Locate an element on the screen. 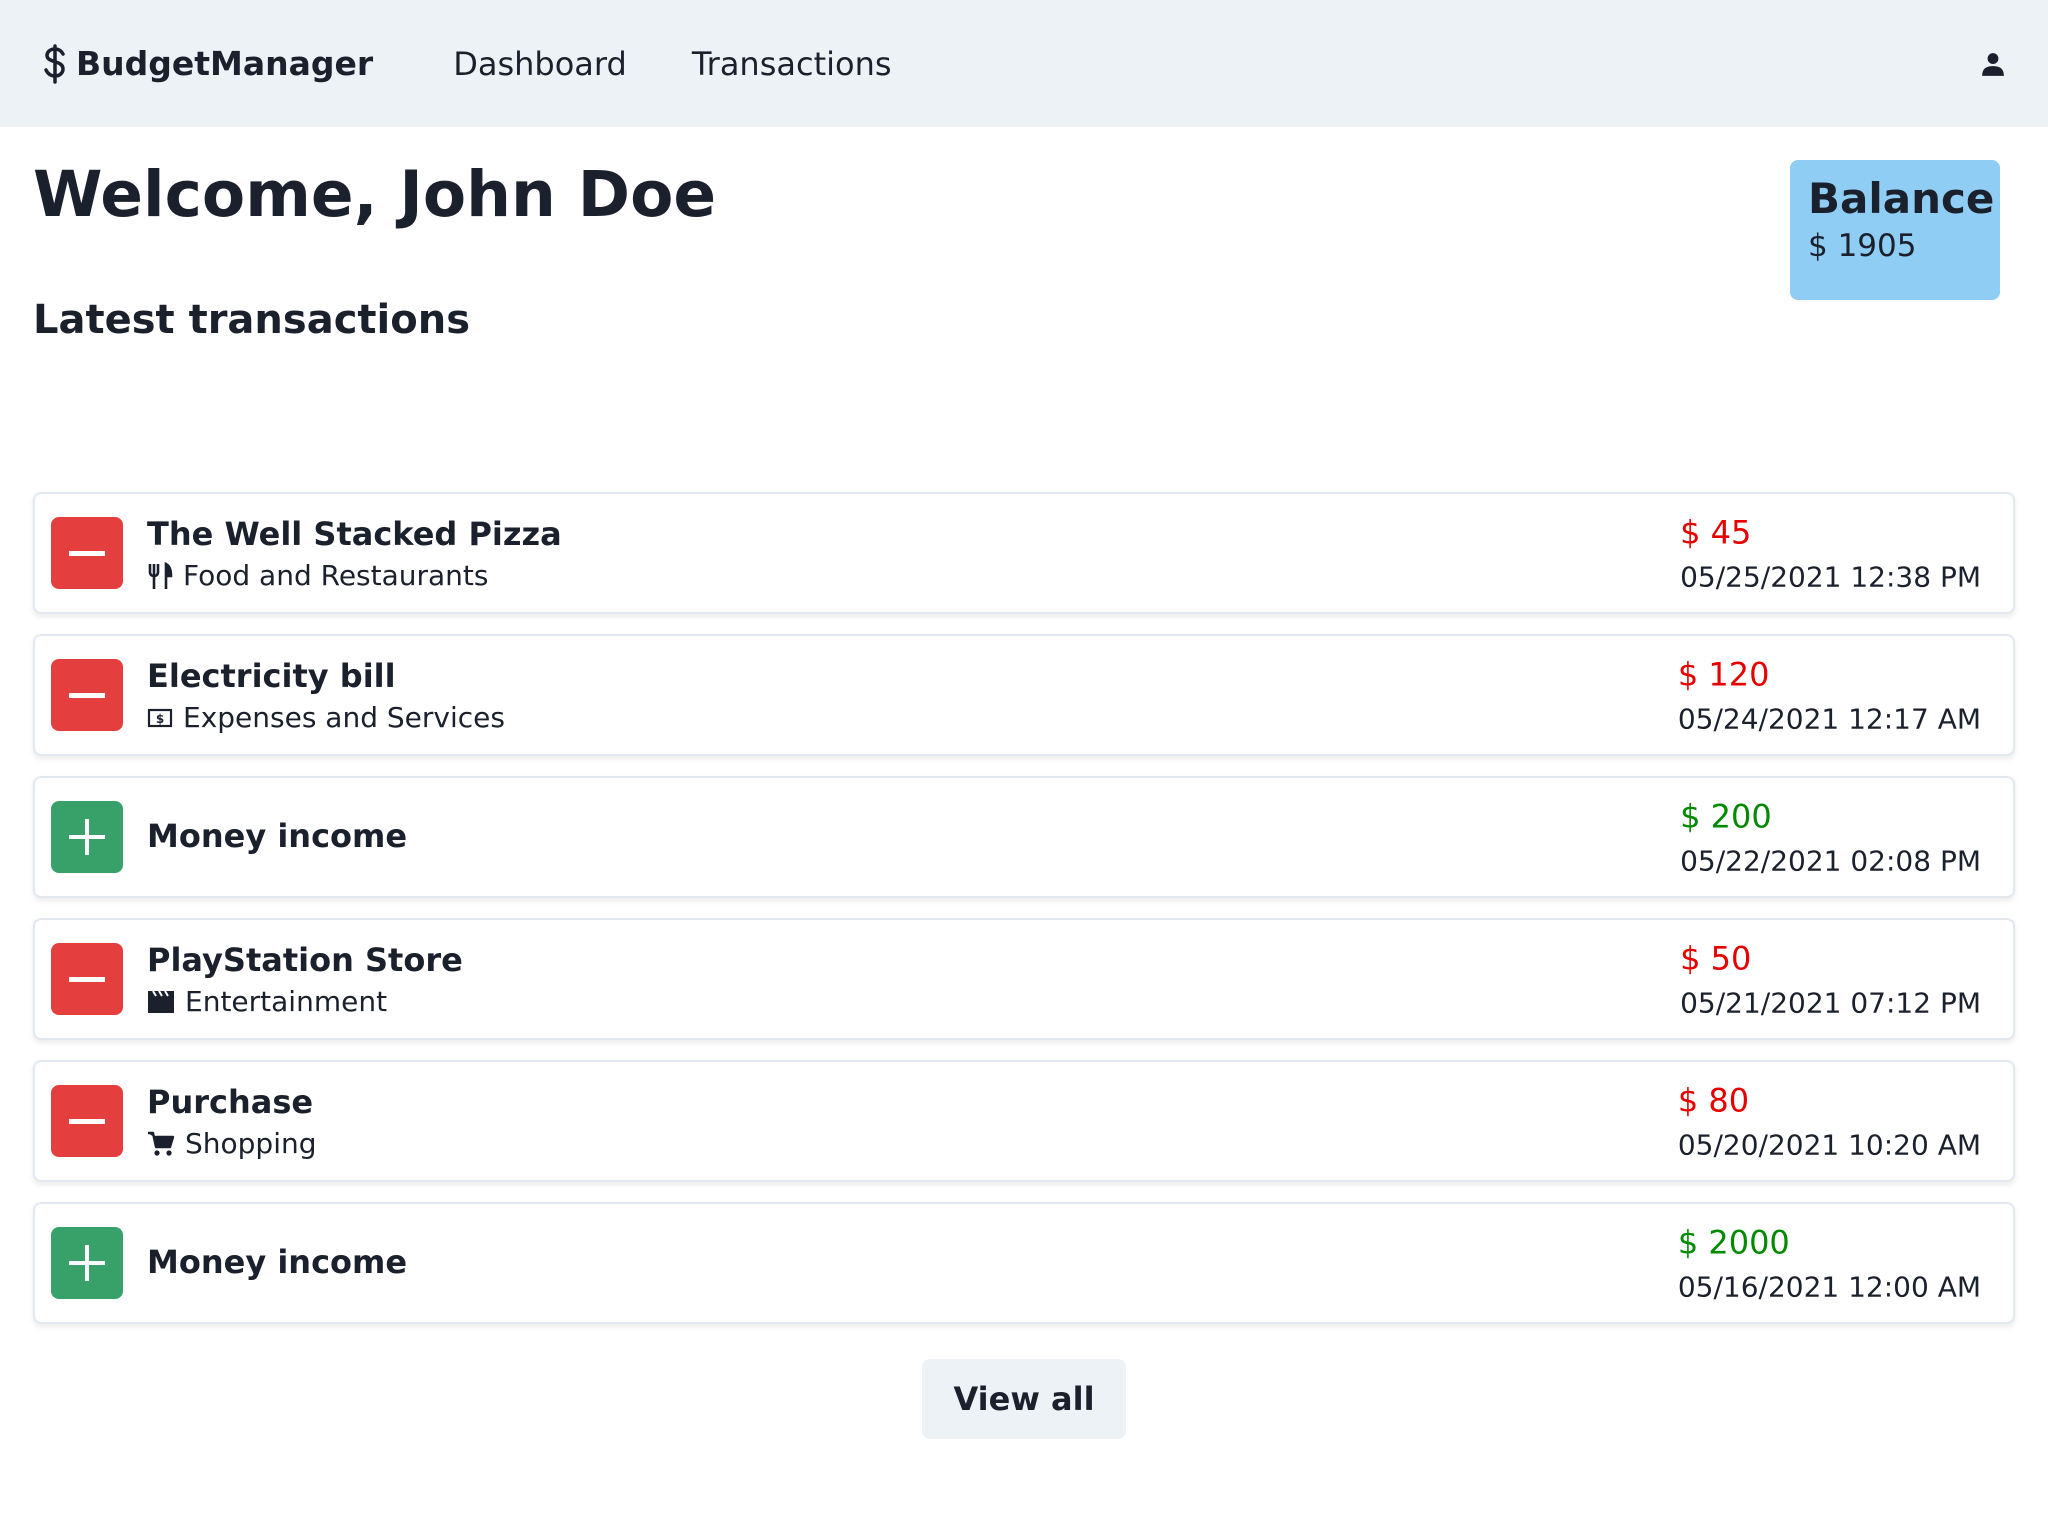 The height and width of the screenshot is (1536, 2048). transaction-category: Entertainment is located at coordinates (305, 1001).